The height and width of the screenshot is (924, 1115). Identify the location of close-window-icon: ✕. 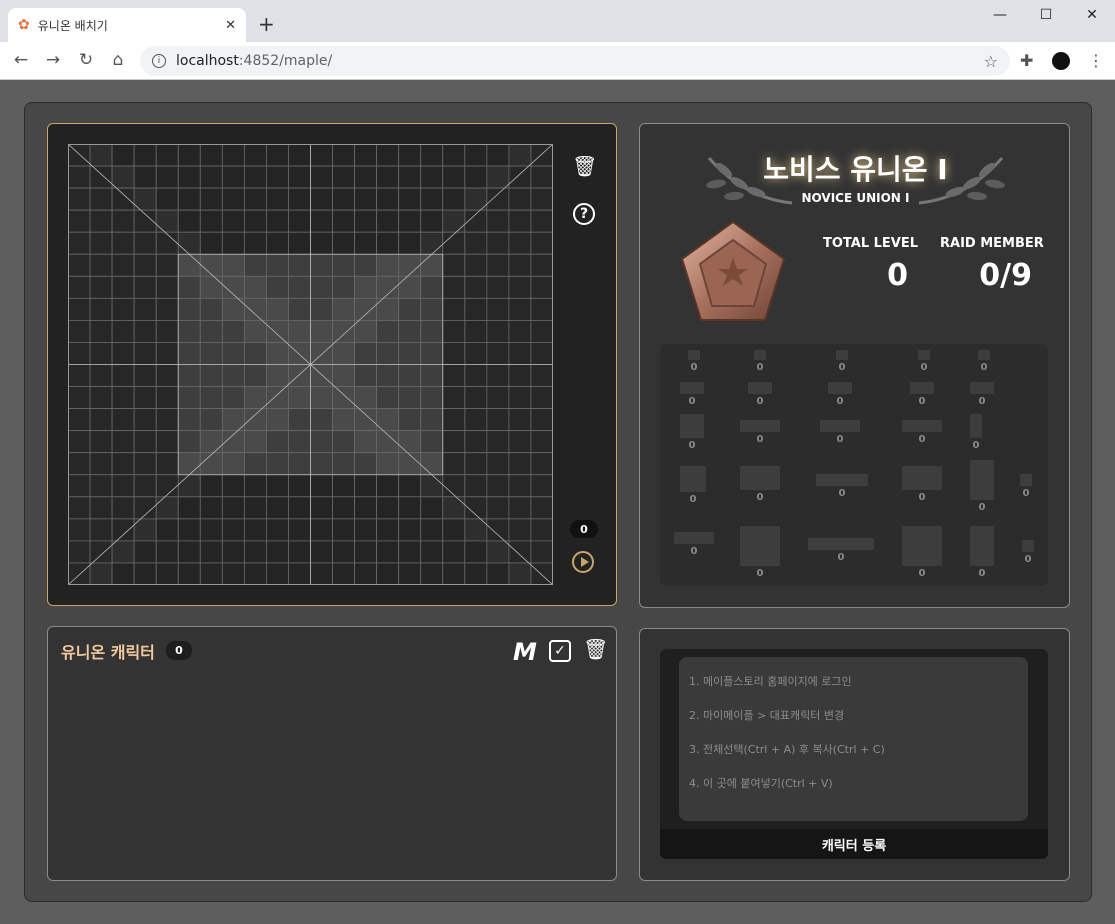
(1092, 15).